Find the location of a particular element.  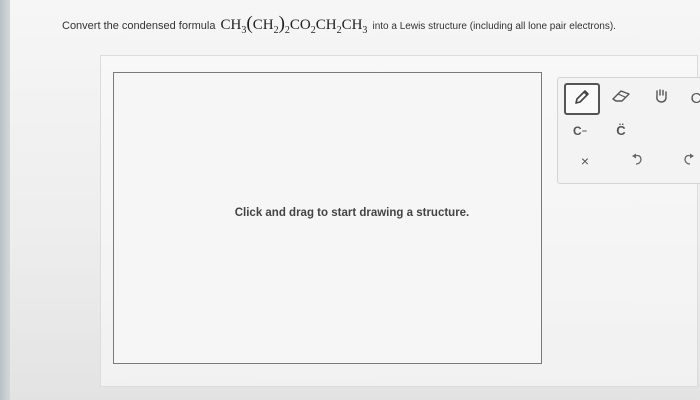

close-icon: × is located at coordinates (585, 161).